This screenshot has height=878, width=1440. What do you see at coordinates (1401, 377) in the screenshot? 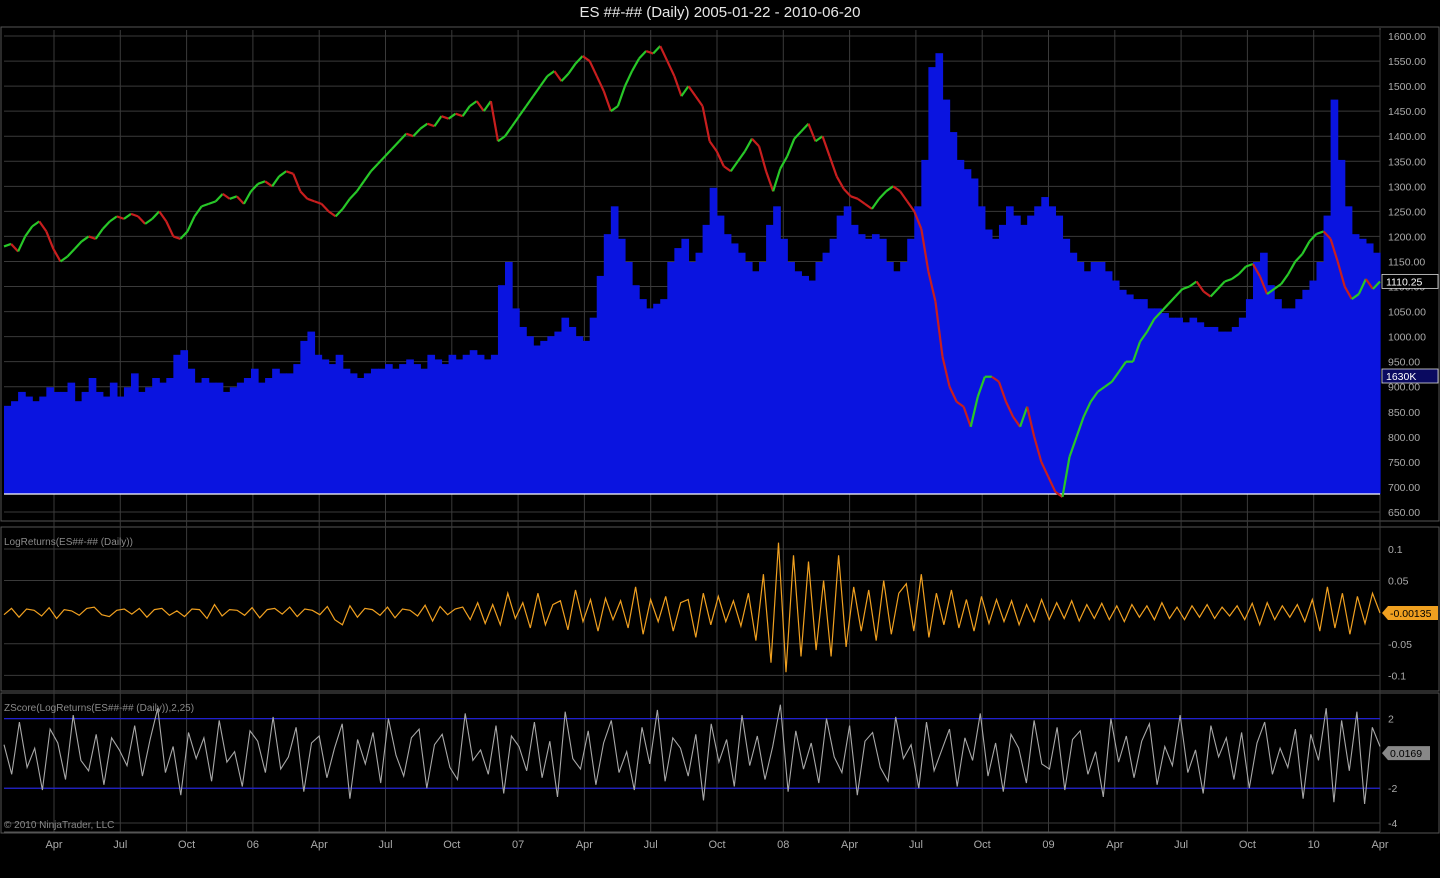
I see `volume-last-value-tag-text: 1630K` at bounding box center [1401, 377].